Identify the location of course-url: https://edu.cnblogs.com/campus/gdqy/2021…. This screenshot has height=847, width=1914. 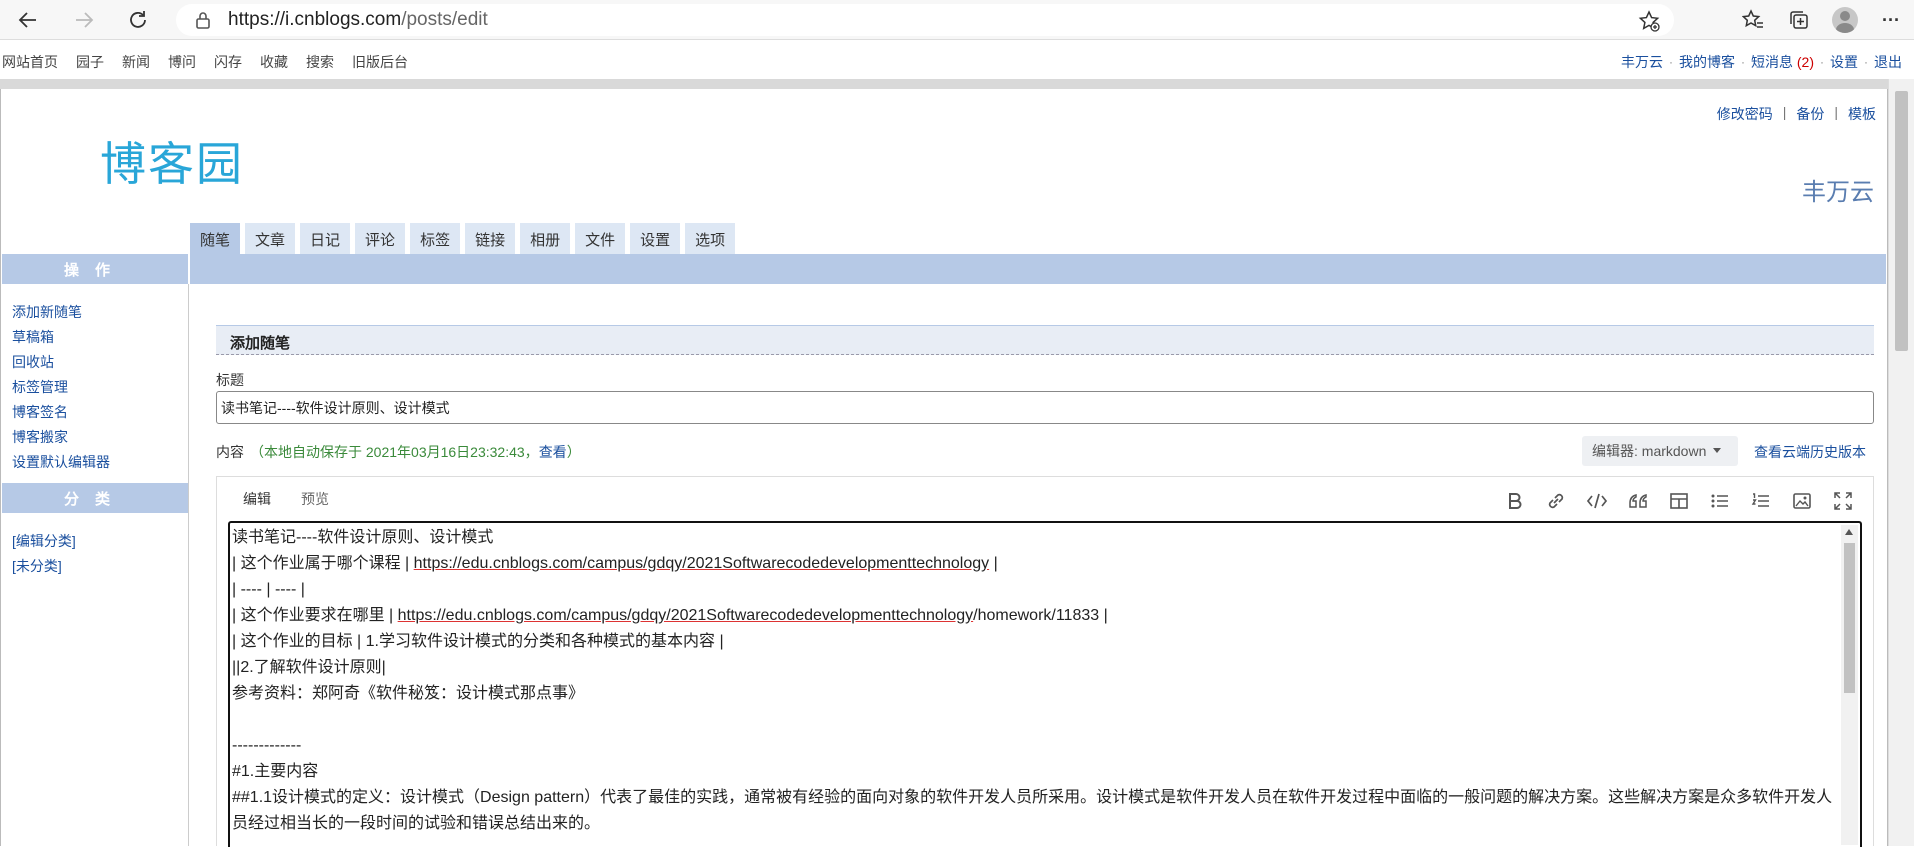
(701, 563).